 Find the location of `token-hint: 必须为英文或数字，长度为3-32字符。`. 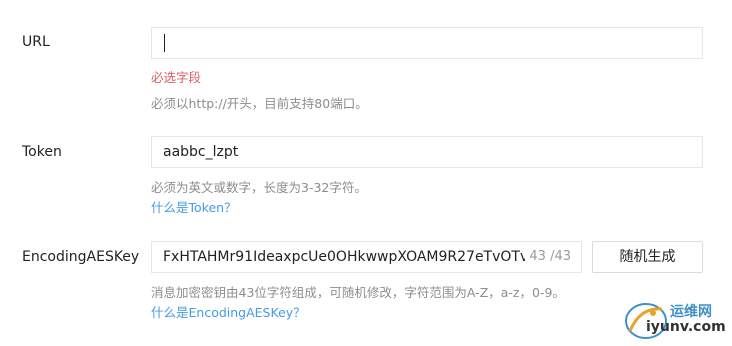

token-hint: 必须为英文或数字，长度为3-32字符。 is located at coordinates (259, 187).